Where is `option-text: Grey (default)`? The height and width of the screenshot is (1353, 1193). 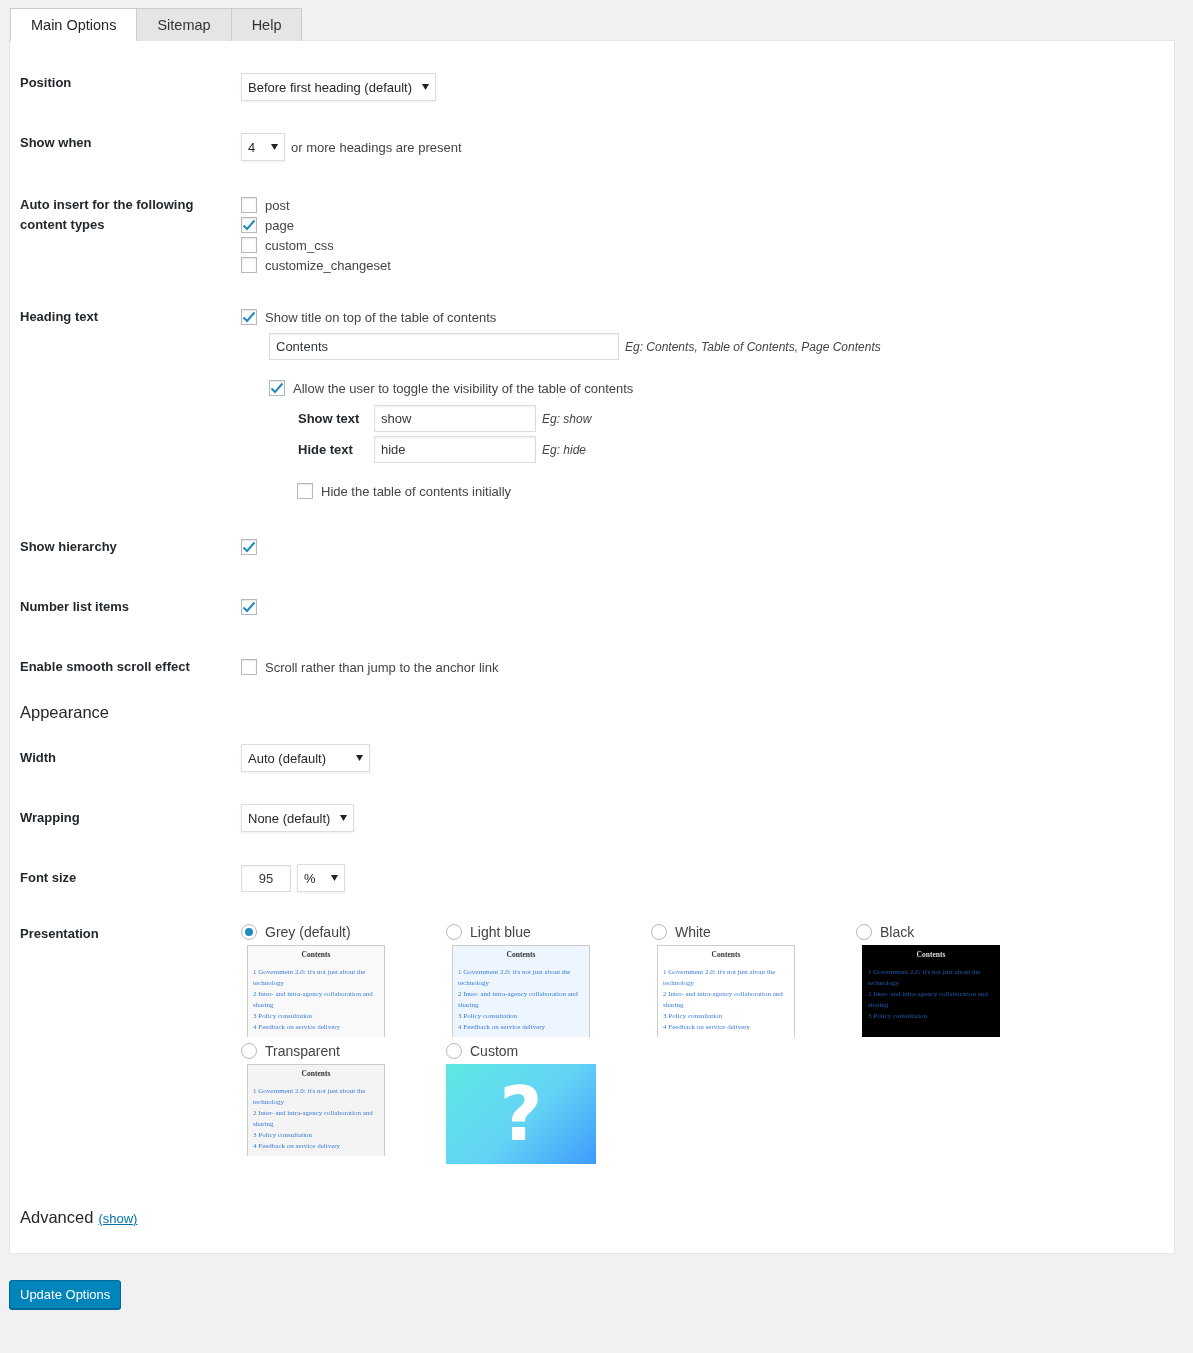 option-text: Grey (default) is located at coordinates (308, 932).